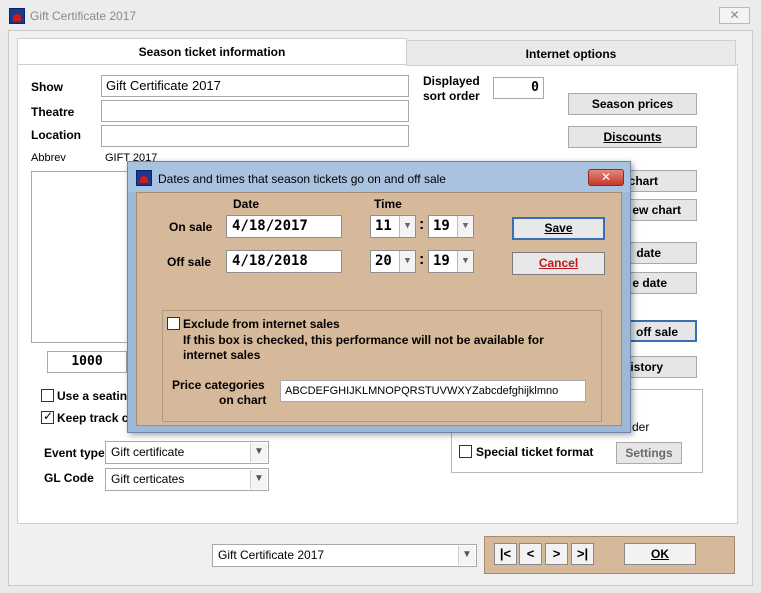 This screenshot has height=593, width=761. I want to click on show-field: Gift Certificate 2017, so click(255, 86).